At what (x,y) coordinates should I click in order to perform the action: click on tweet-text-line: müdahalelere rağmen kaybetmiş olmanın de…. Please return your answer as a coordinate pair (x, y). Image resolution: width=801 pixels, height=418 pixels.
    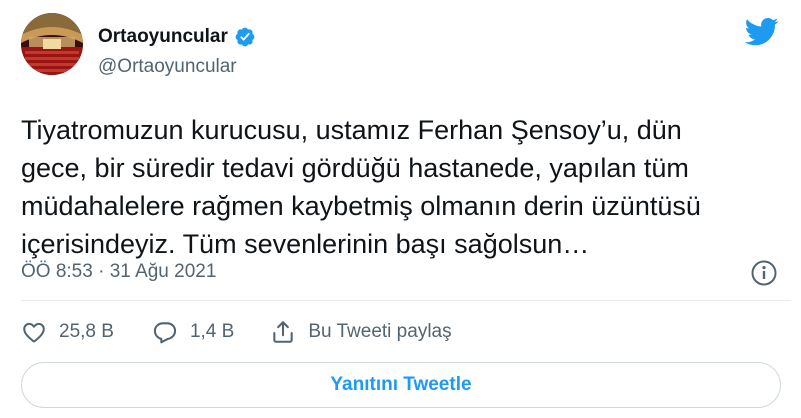
    Looking at the image, I should click on (361, 206).